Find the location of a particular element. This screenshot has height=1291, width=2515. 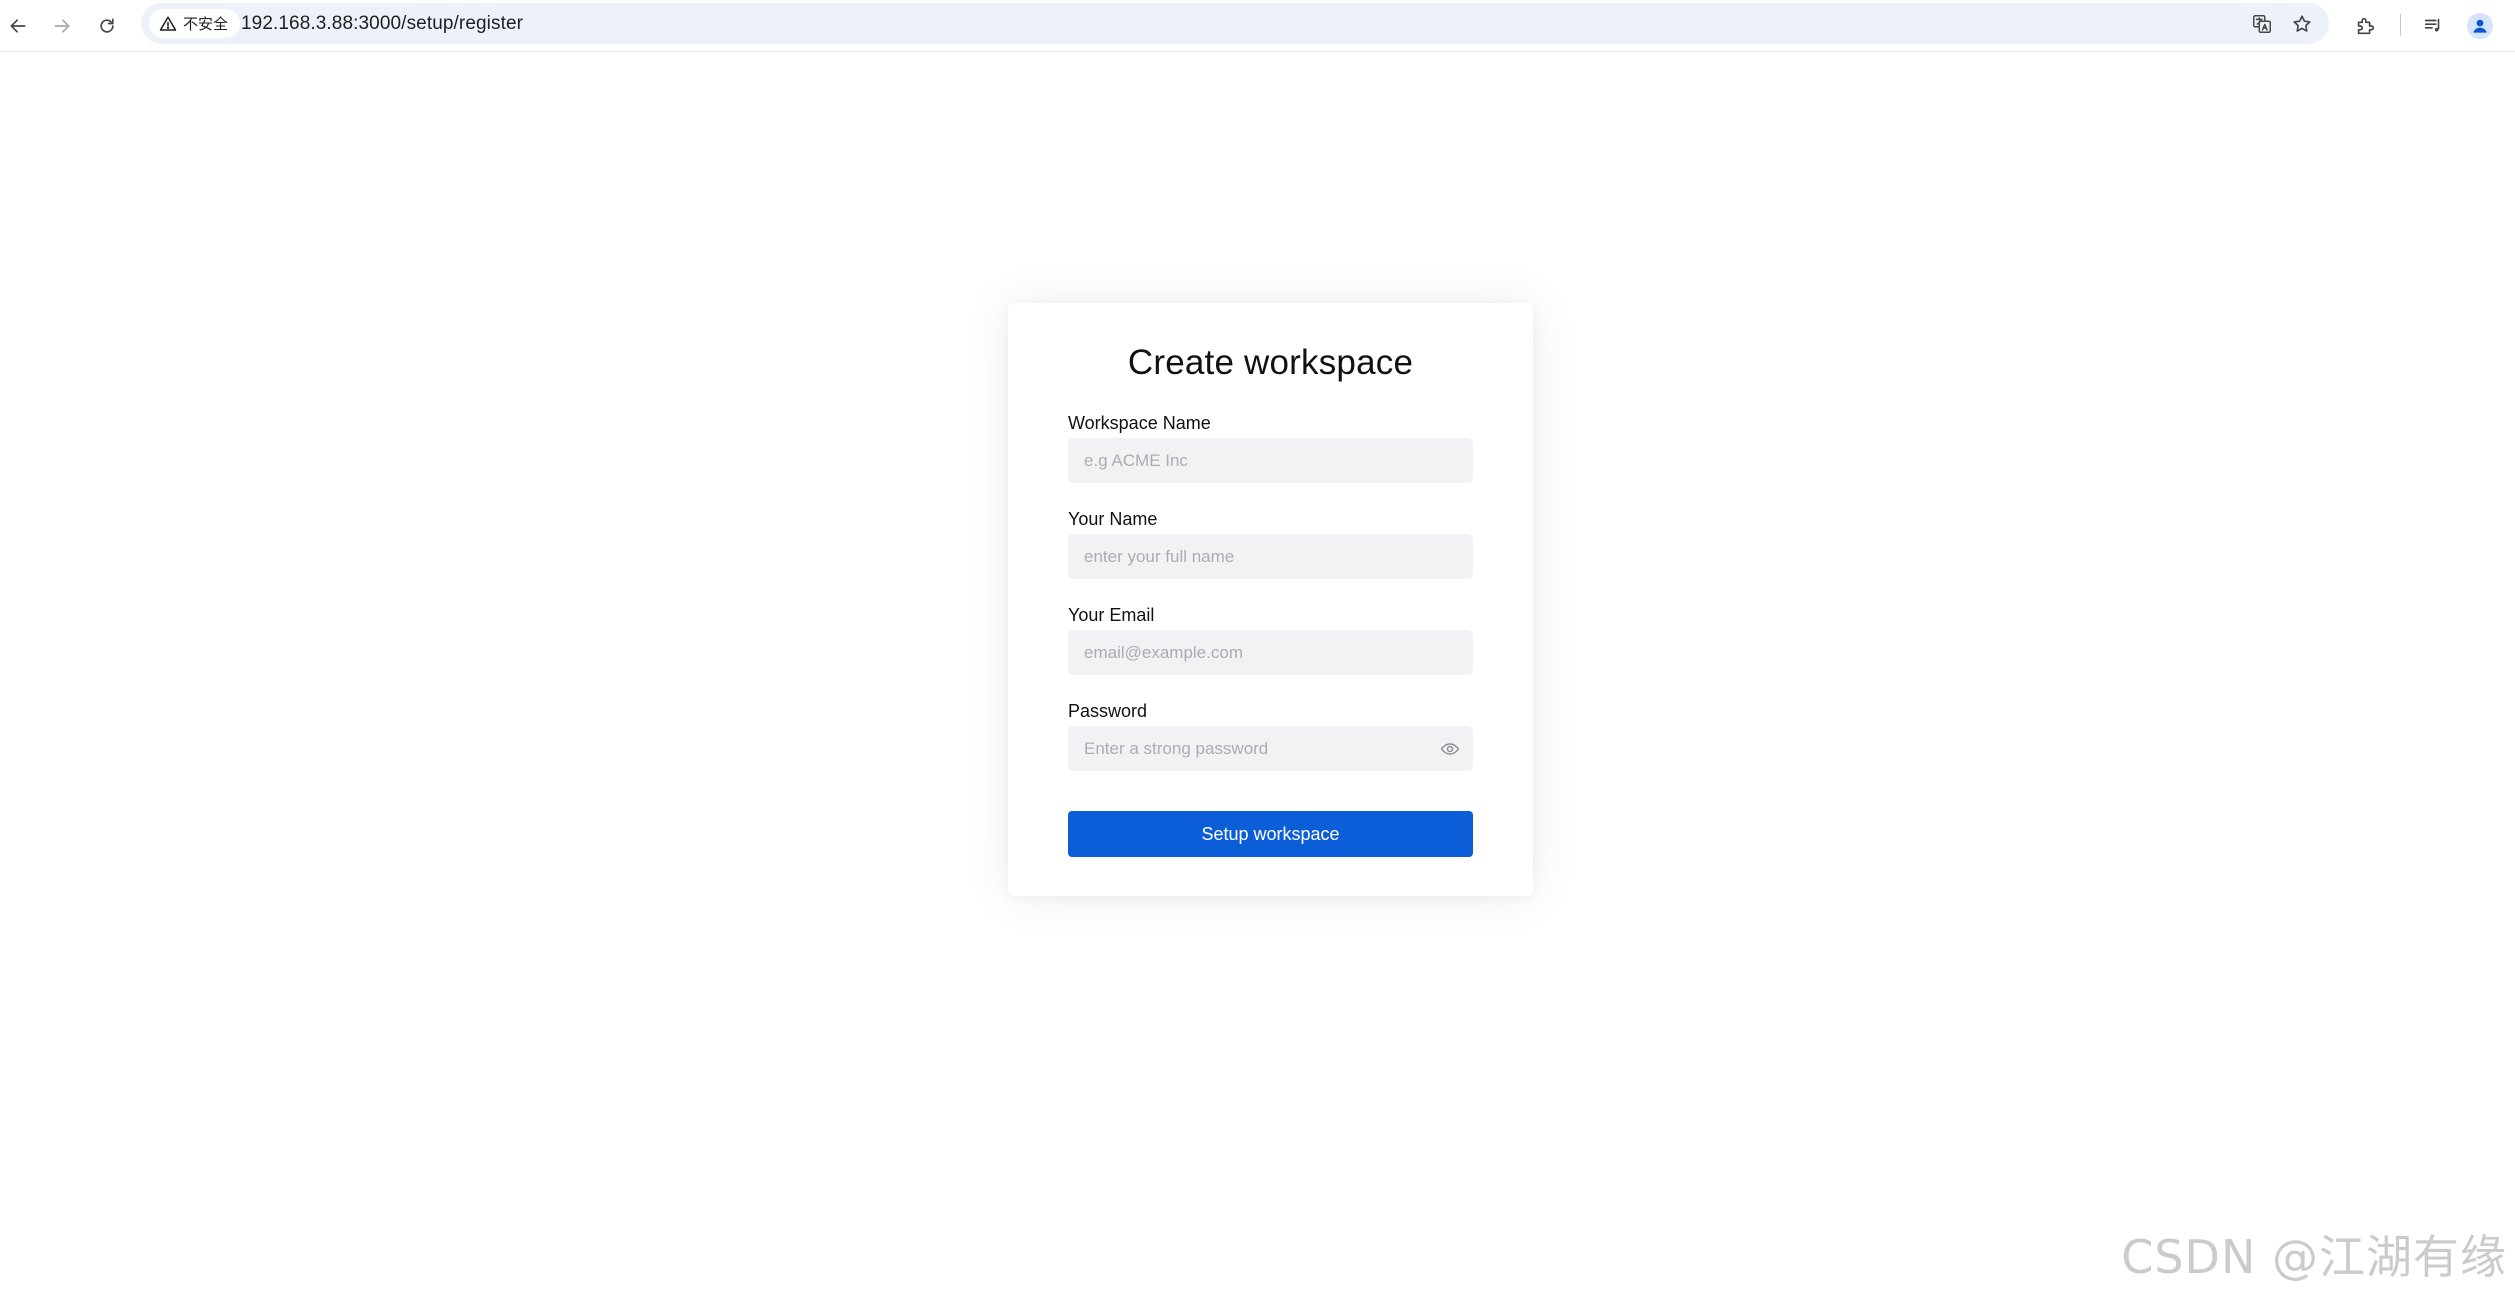

eye-icon is located at coordinates (1450, 749).